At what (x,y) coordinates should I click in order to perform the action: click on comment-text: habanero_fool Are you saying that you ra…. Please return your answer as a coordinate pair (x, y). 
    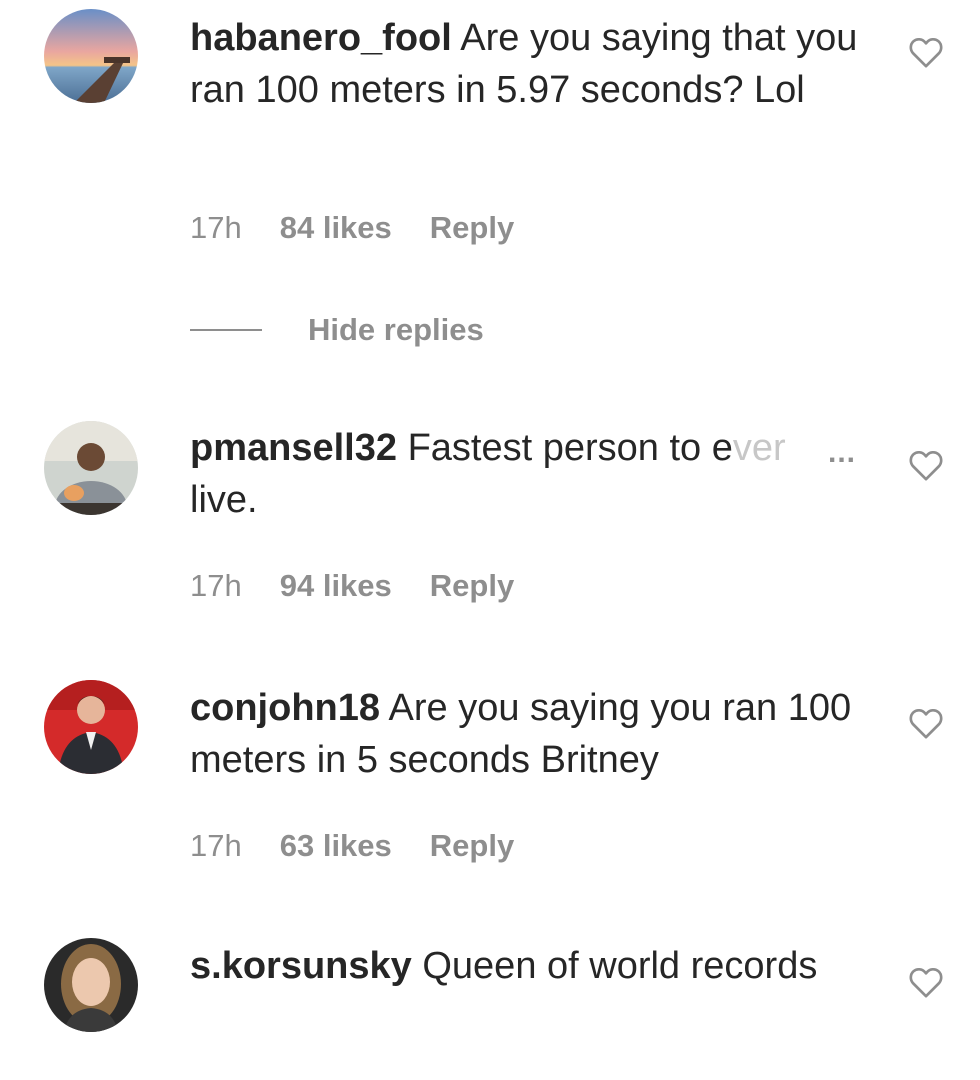
    Looking at the image, I should click on (535, 64).